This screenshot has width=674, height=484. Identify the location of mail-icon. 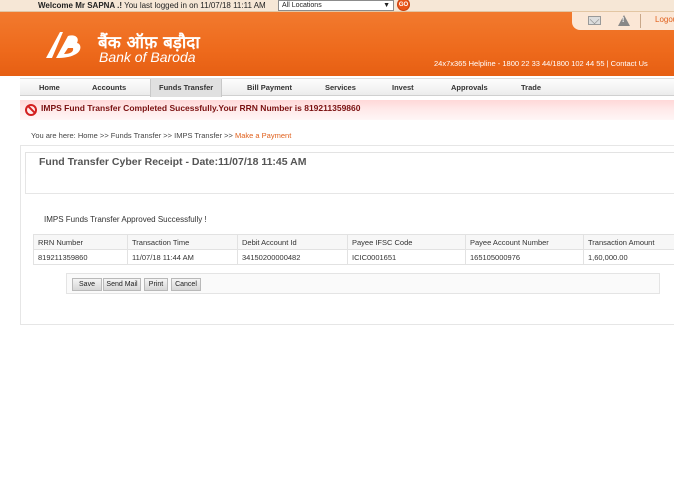
(594, 20).